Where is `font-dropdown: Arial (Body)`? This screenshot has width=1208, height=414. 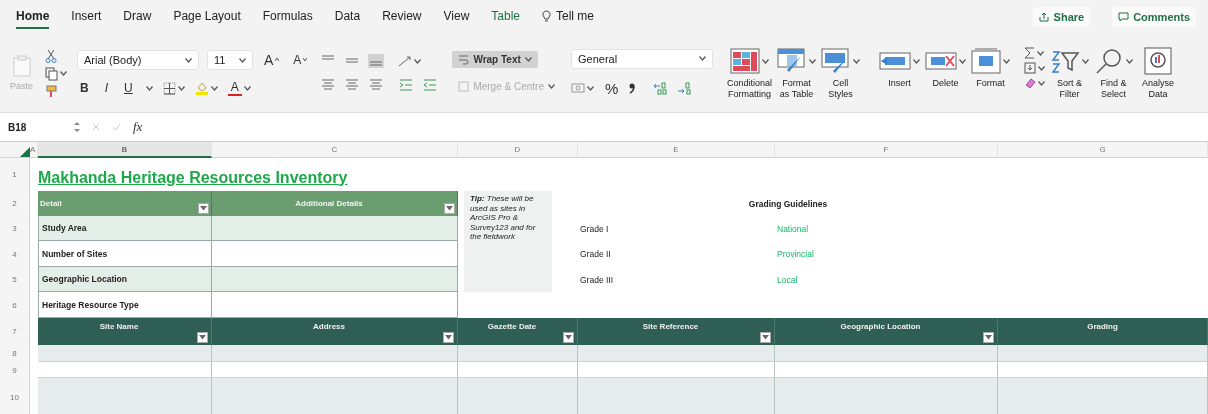 font-dropdown: Arial (Body) is located at coordinates (138, 60).